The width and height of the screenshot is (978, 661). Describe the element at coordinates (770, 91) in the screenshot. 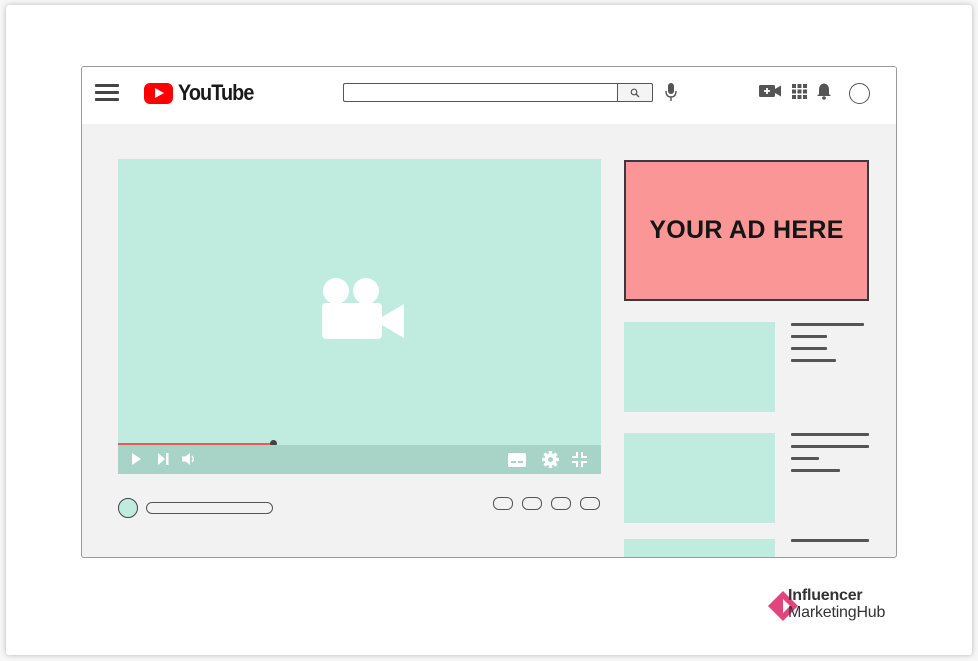

I see `create-video-icon` at that location.